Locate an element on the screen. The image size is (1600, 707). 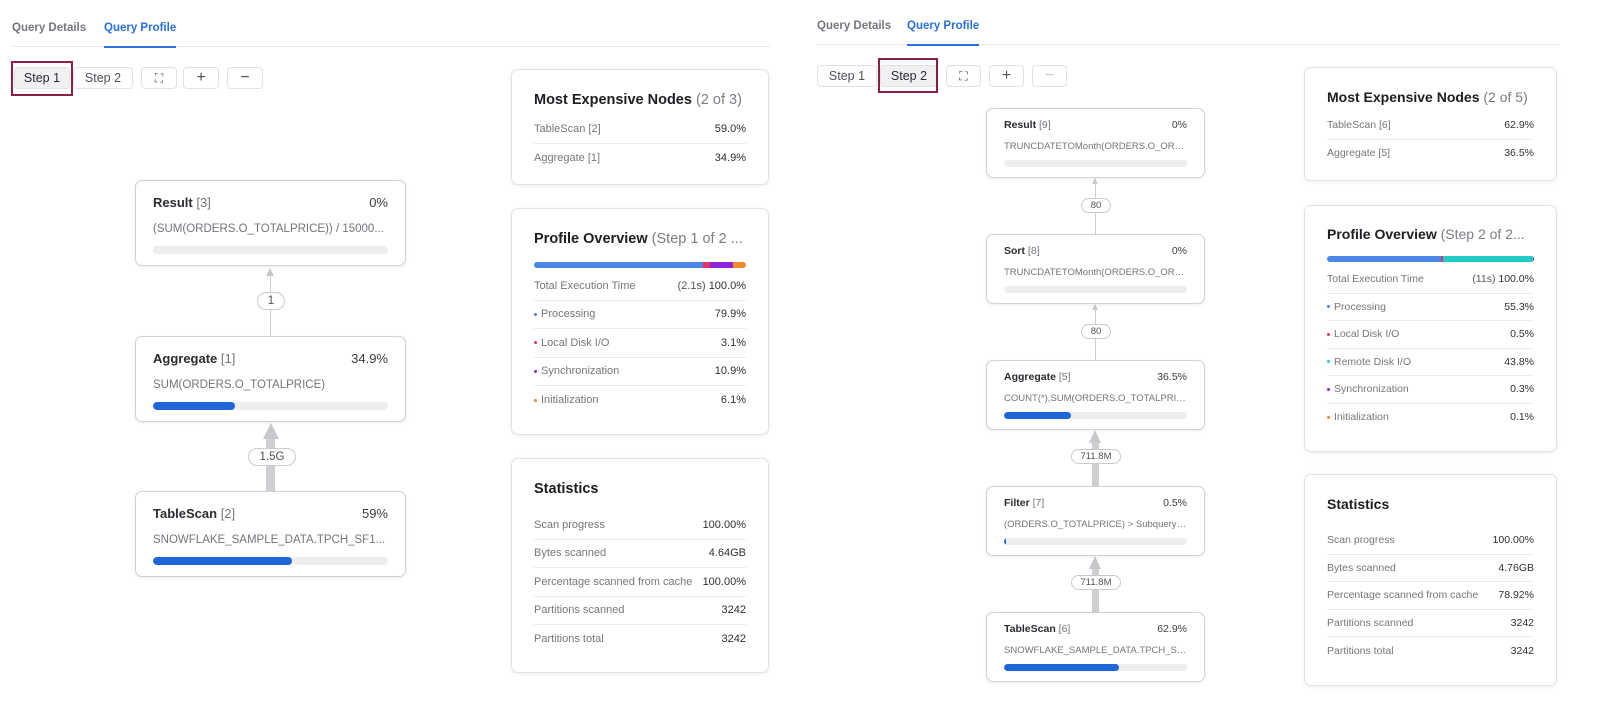
breakdown-row: Synchronization 0.3% is located at coordinates (1430, 390).